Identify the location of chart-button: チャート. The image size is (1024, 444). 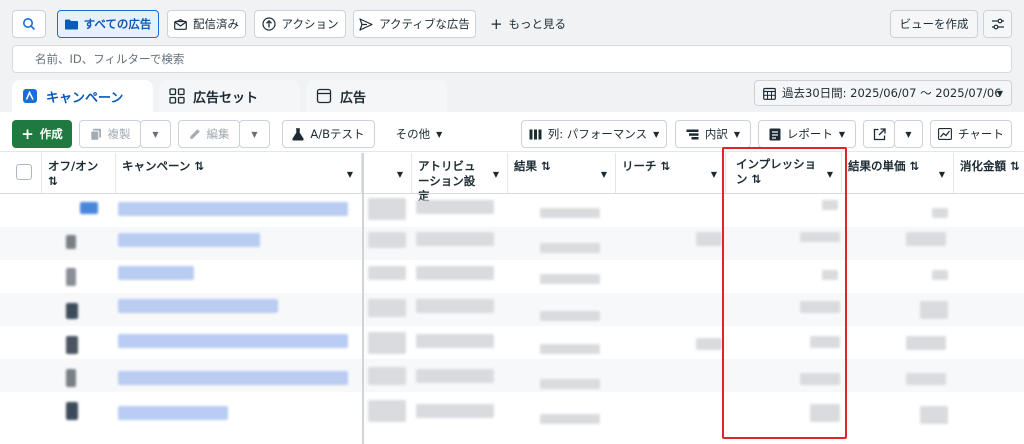
(971, 134).